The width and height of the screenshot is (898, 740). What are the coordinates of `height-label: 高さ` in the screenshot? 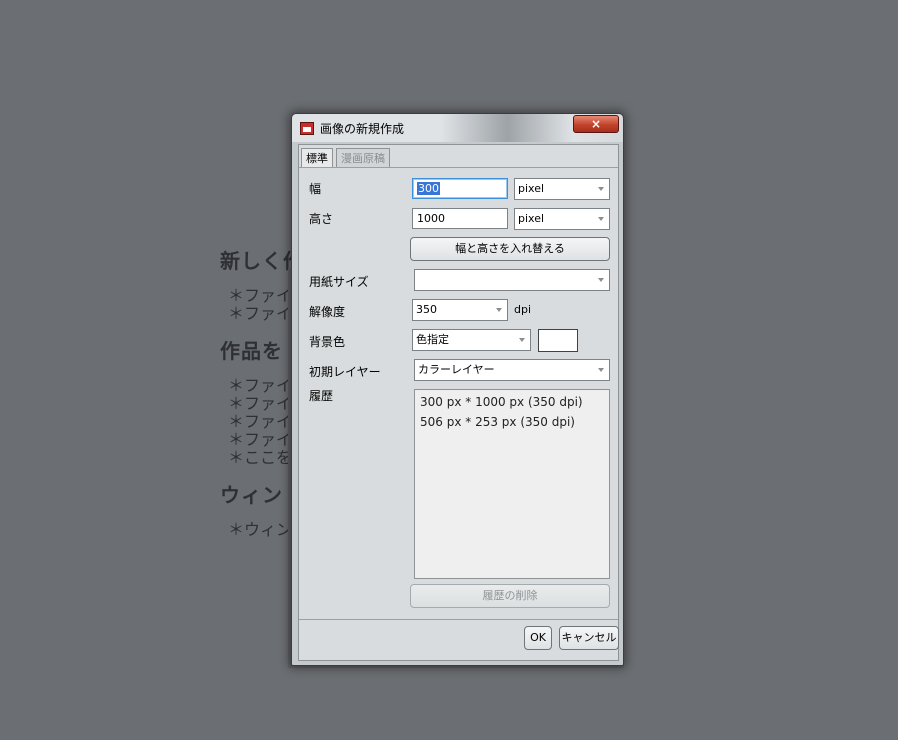 It's located at (321, 219).